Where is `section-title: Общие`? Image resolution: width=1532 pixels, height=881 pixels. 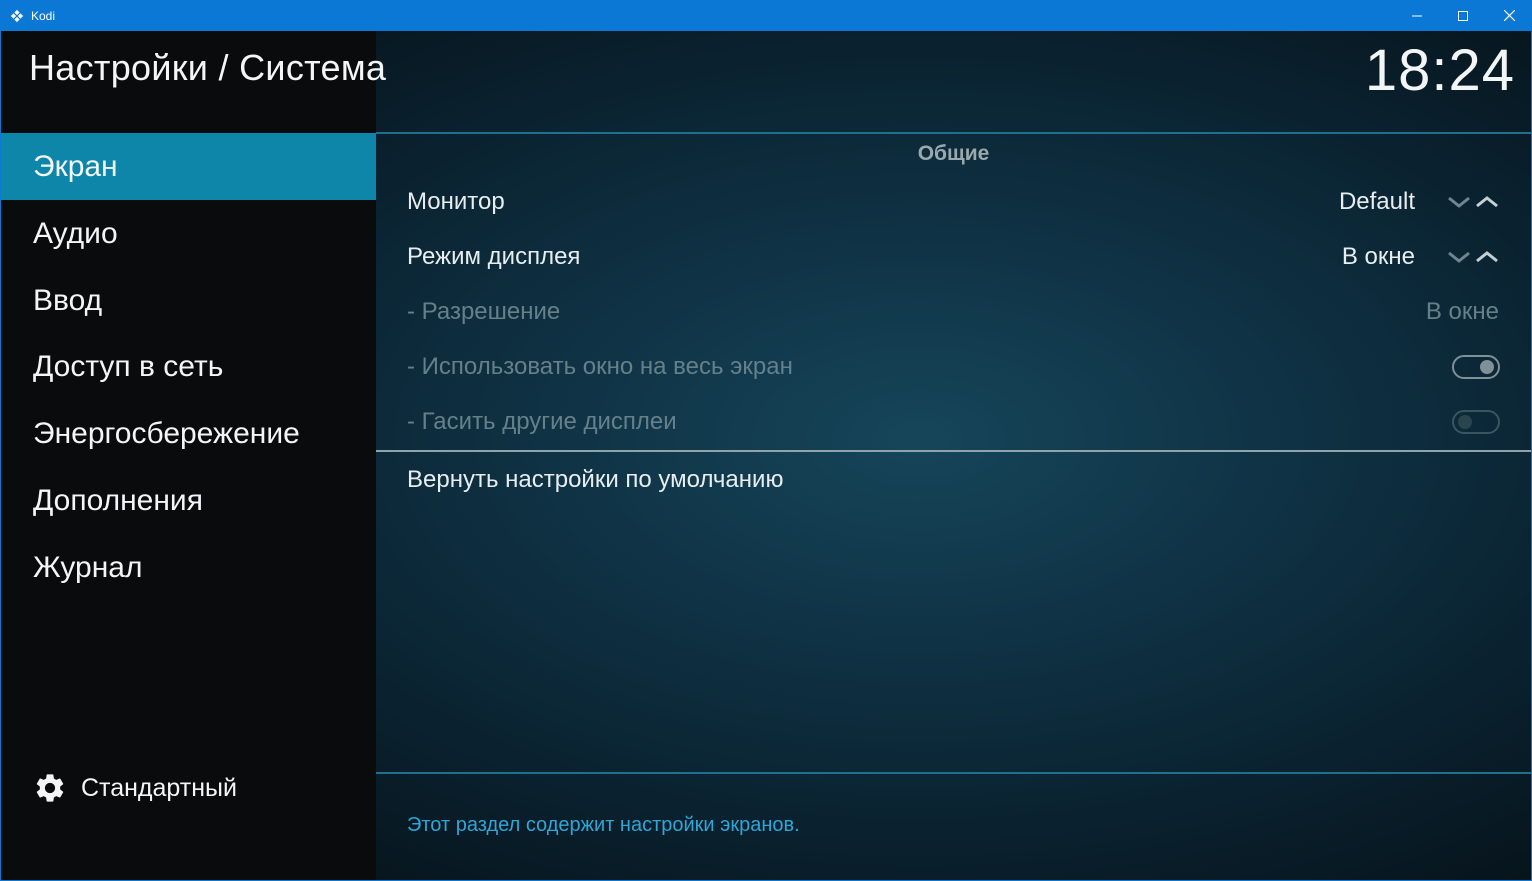 section-title: Общие is located at coordinates (953, 153).